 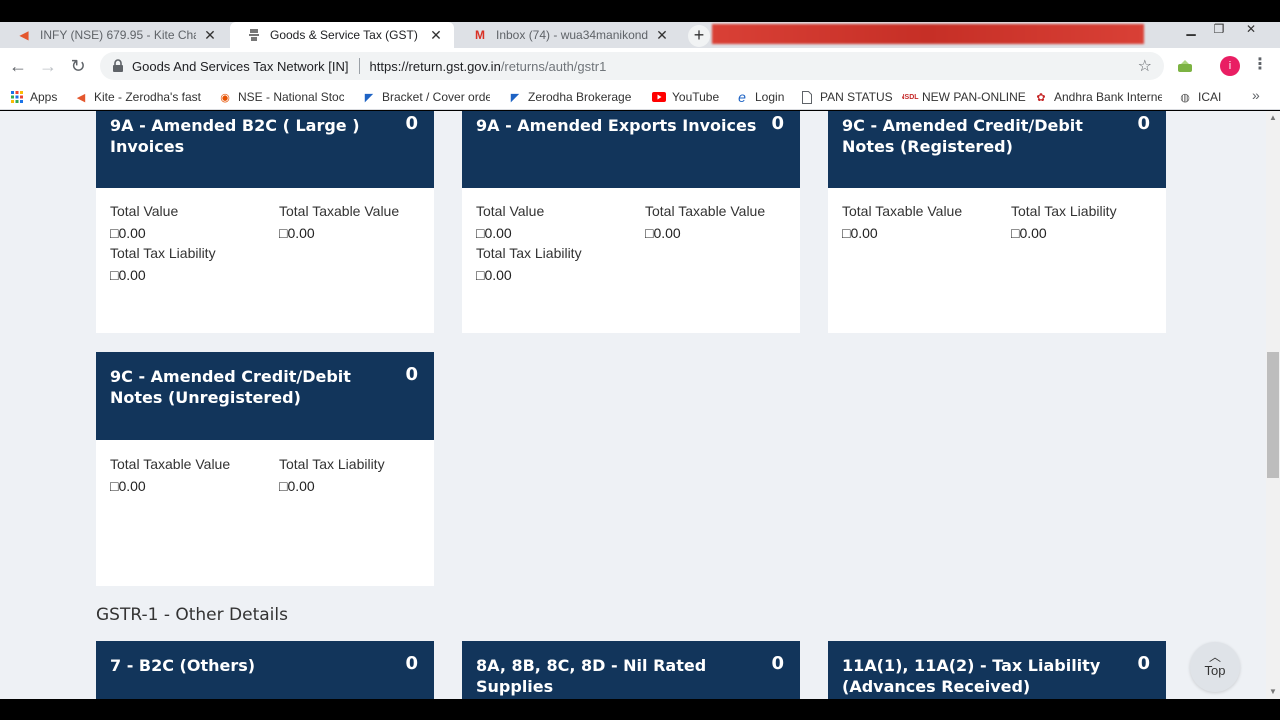 What do you see at coordinates (631, 149) in the screenshot?
I see `card-header: 9A - Amended Exports Invoices 0` at bounding box center [631, 149].